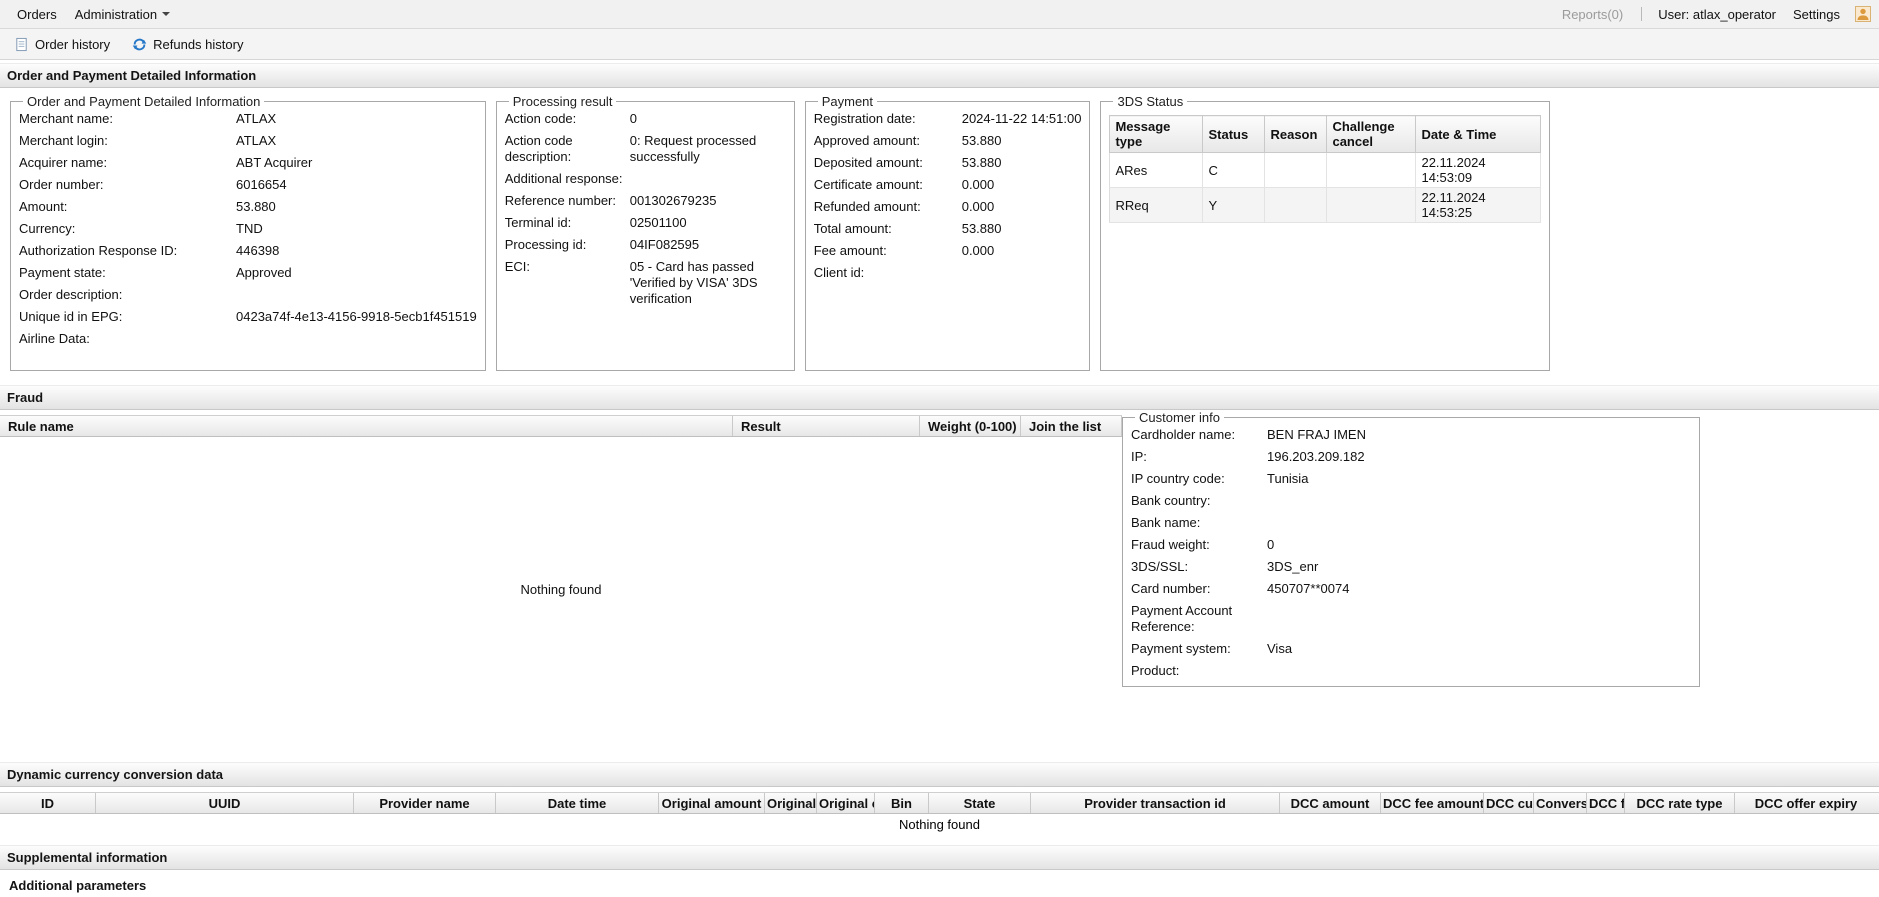 This screenshot has height=897, width=1879. I want to click on table-row: RReq Y 22.11.2024 14:53:25, so click(1325, 205).